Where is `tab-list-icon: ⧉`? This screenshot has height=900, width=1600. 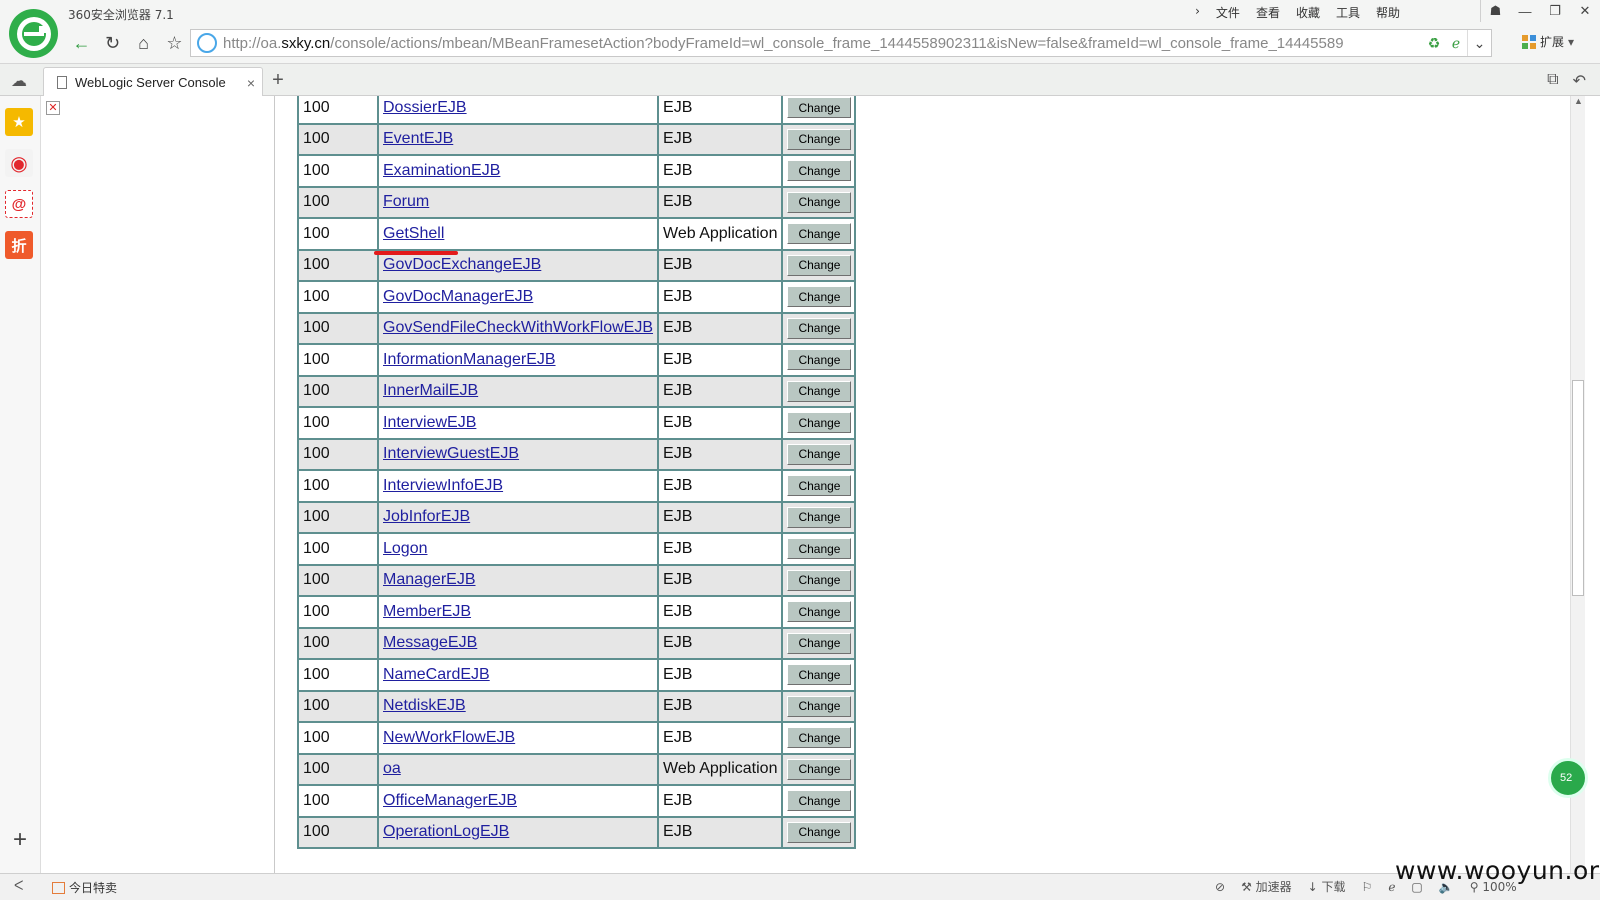
tab-list-icon: ⧉ is located at coordinates (1552, 81).